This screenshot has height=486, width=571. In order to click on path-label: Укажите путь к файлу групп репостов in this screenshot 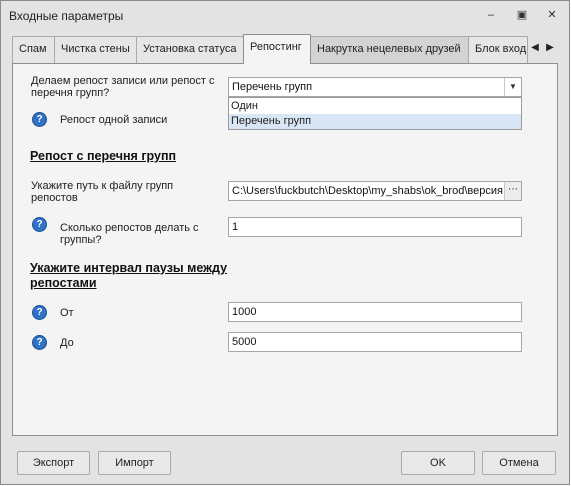, I will do `click(102, 192)`.